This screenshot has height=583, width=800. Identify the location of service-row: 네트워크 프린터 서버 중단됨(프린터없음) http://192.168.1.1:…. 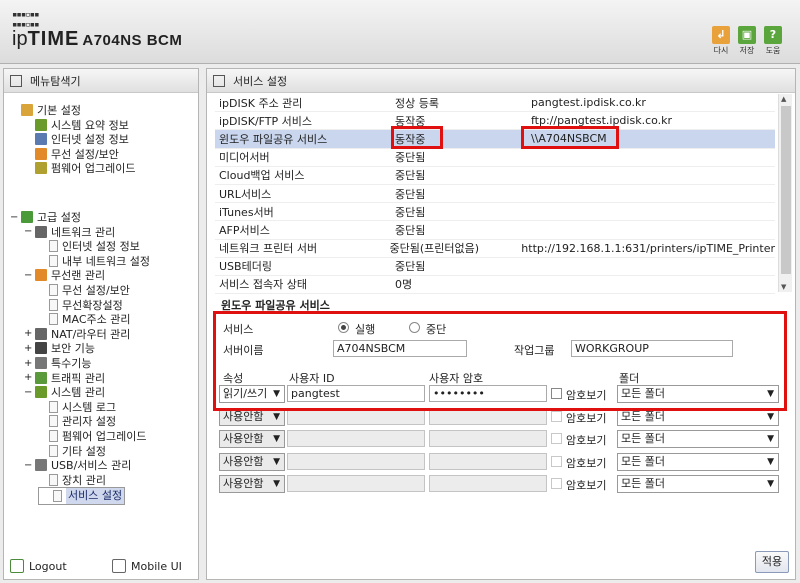
(495, 249).